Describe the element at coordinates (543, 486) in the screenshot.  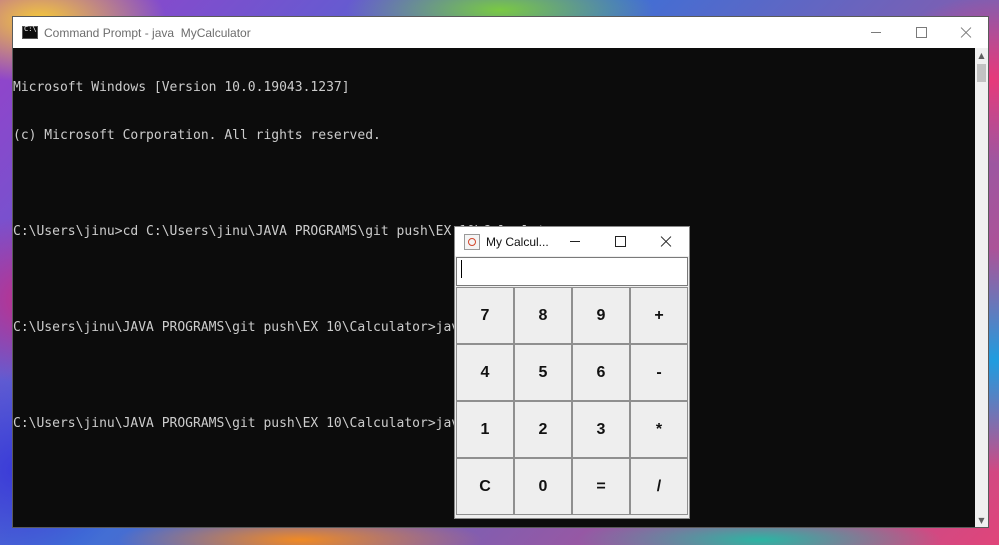
I see `key-0-button: 0` at that location.